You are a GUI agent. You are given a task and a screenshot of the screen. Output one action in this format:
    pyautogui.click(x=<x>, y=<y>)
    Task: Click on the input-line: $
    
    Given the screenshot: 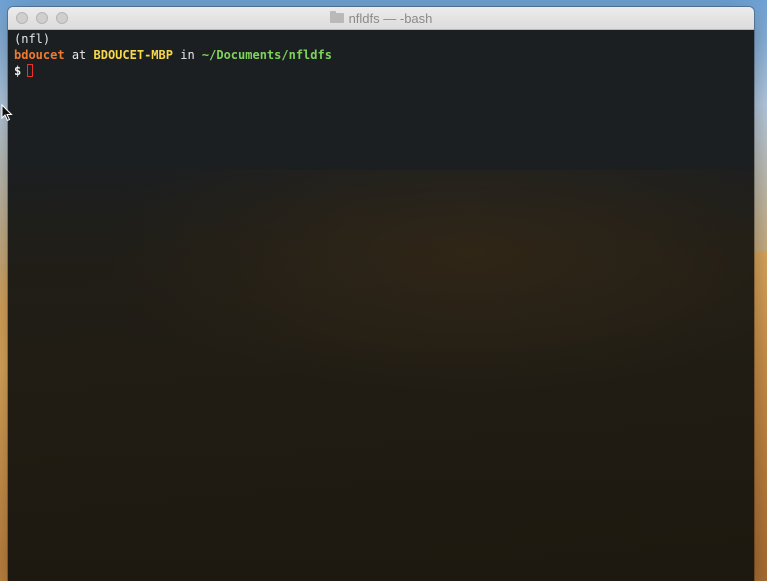 What is the action you would take?
    pyautogui.click(x=381, y=71)
    